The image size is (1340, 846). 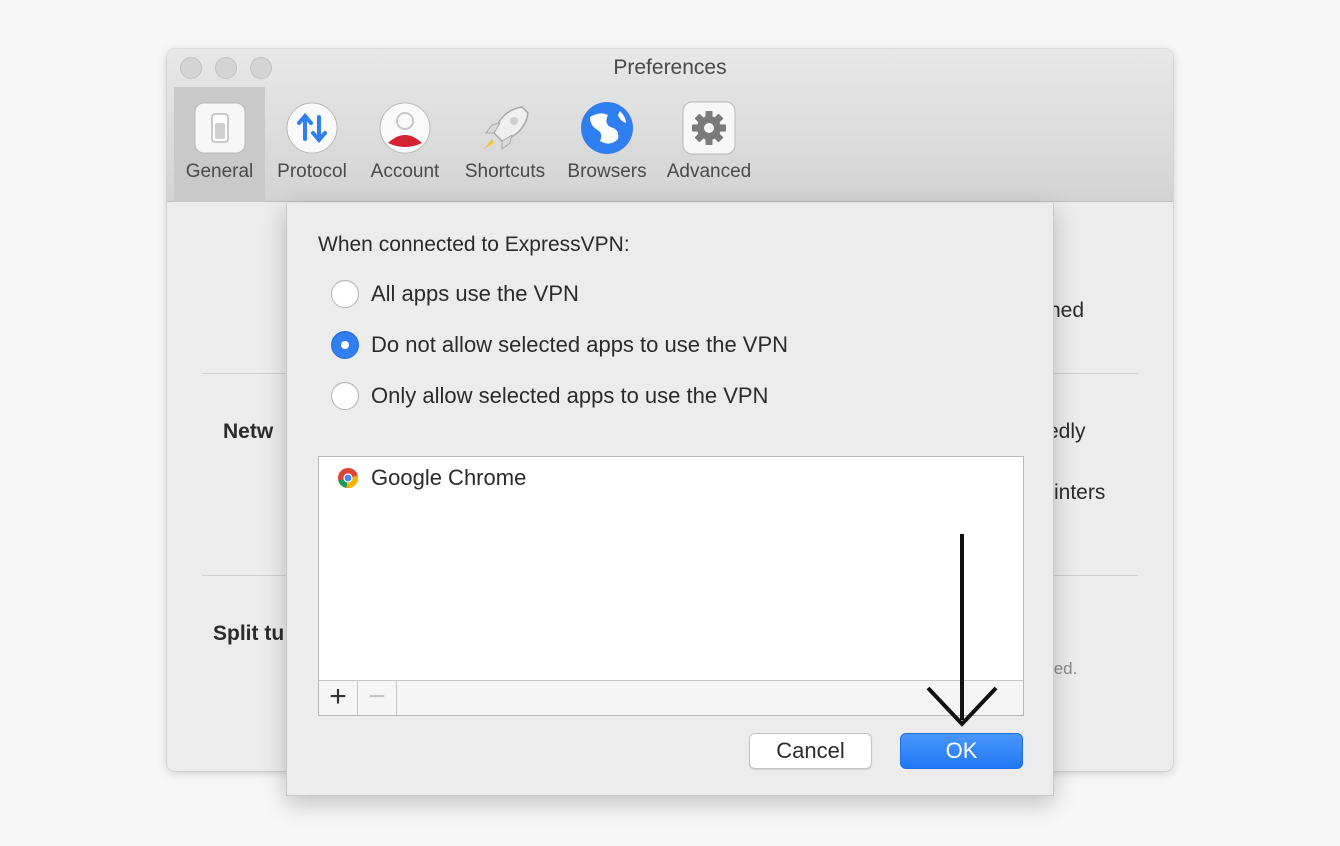 I want to click on background-text: rinters, so click(x=1076, y=492).